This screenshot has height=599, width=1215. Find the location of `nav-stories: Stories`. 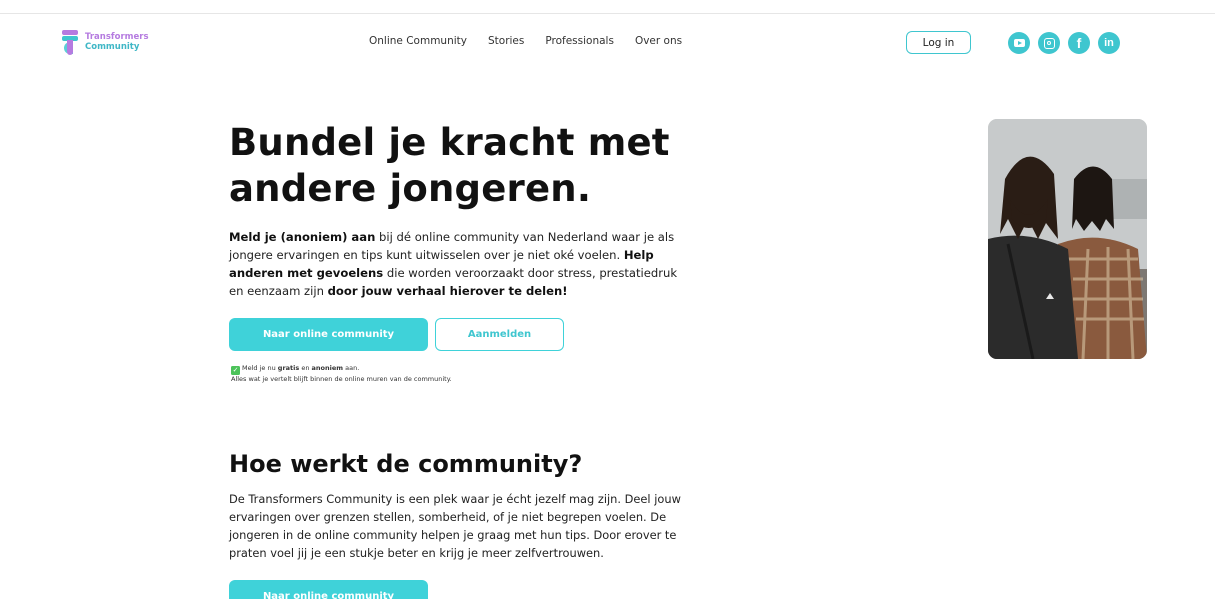

nav-stories: Stories is located at coordinates (506, 41).